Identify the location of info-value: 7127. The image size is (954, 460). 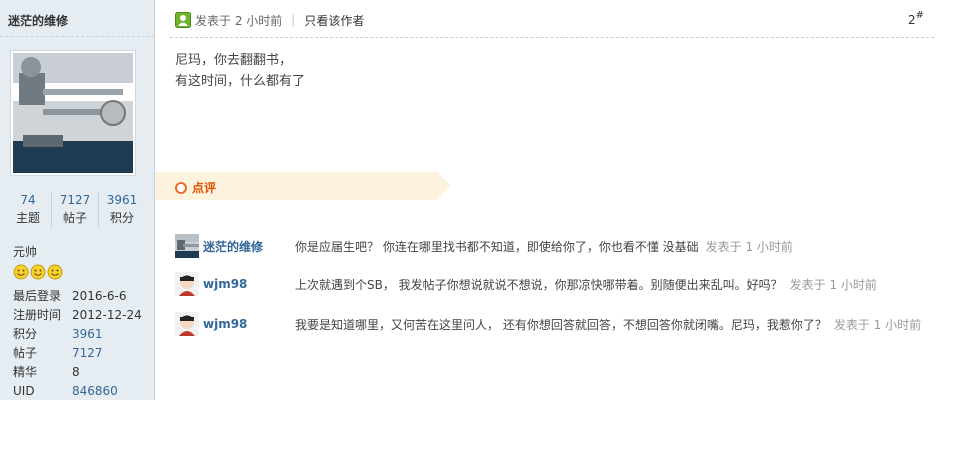
(87, 353).